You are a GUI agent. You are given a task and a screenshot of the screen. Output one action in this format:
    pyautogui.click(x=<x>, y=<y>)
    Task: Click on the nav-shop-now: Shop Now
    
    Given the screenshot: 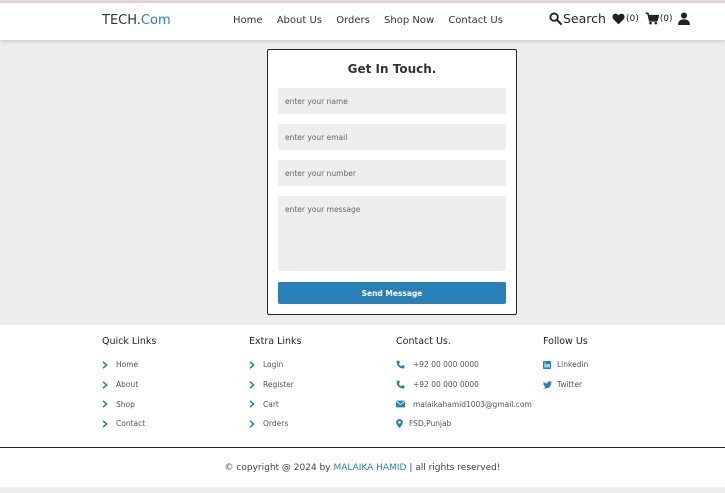 What is the action you would take?
    pyautogui.click(x=409, y=20)
    